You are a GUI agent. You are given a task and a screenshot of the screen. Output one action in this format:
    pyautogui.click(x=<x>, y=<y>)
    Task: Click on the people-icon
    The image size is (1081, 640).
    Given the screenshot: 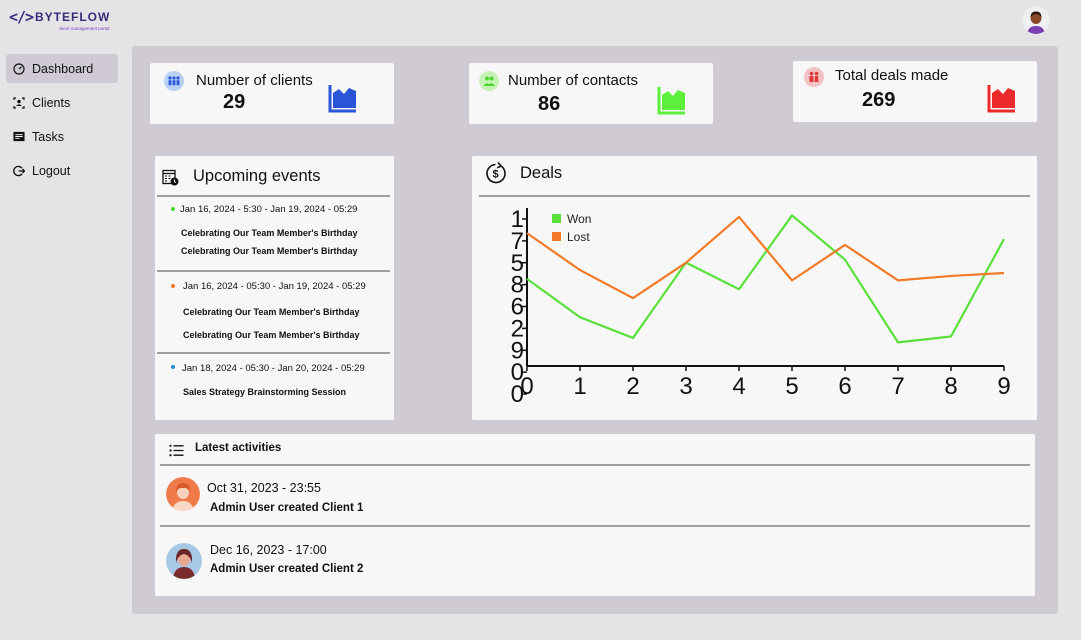 What is the action you would take?
    pyautogui.click(x=174, y=81)
    